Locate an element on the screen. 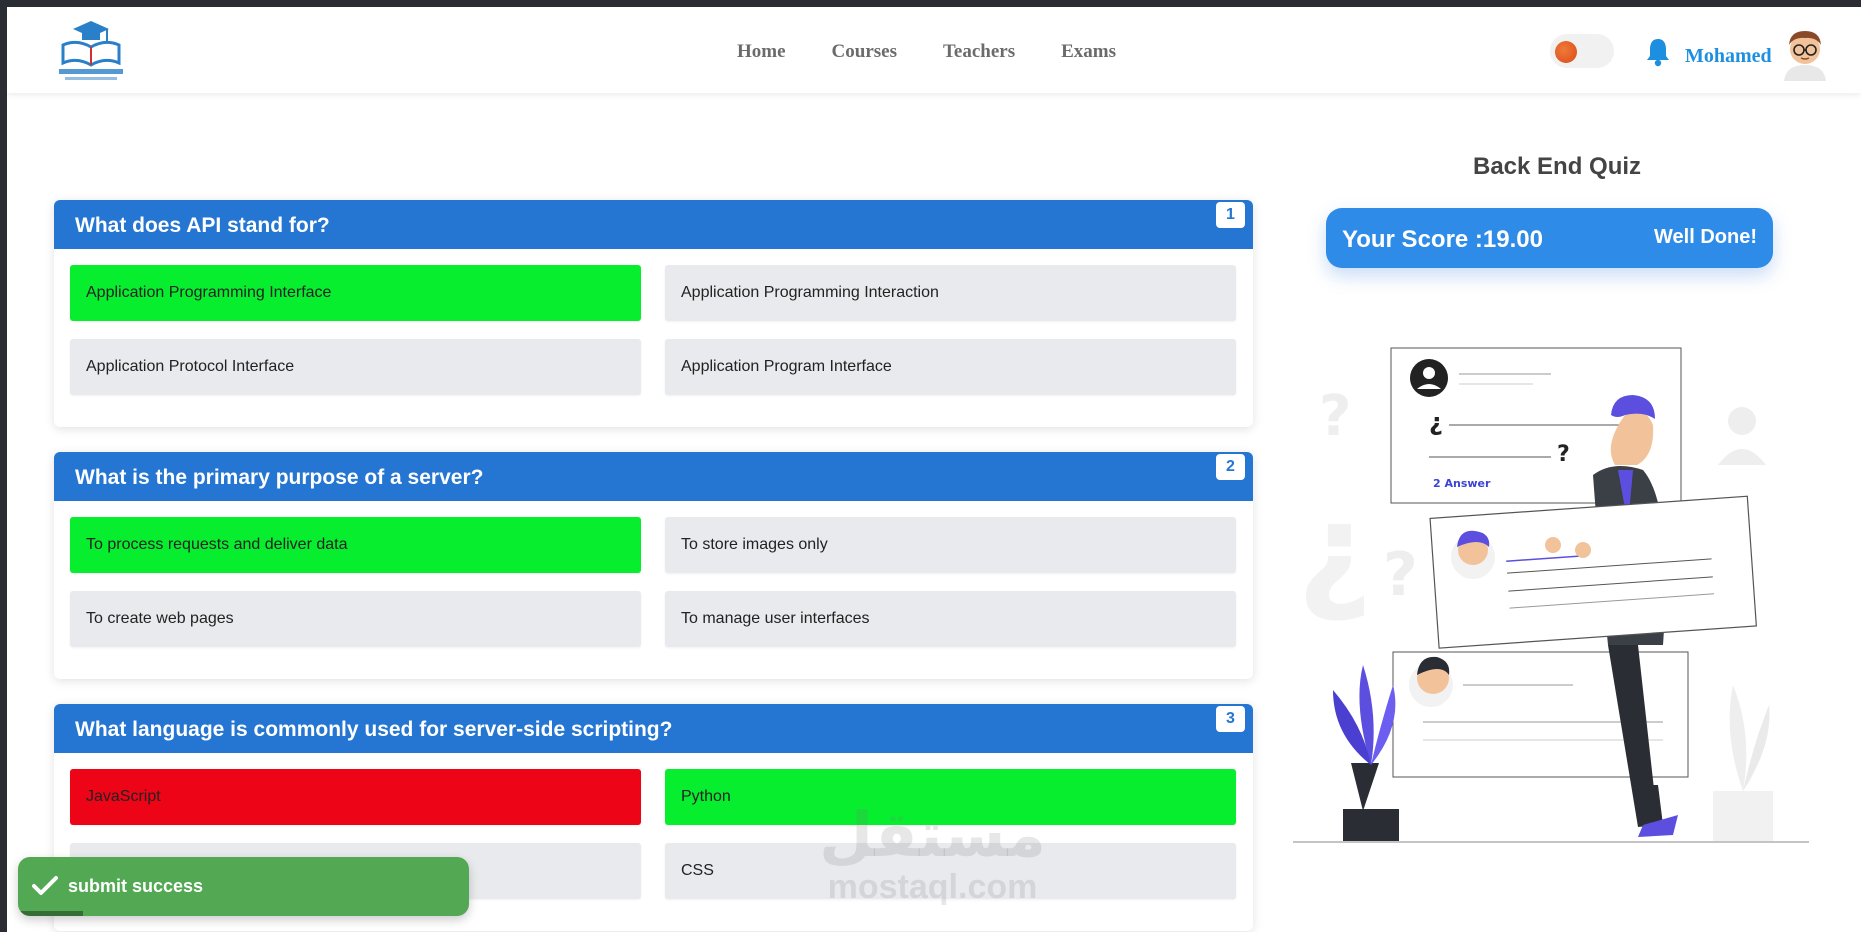  quiz-title: Back End Quiz is located at coordinates (1557, 166).